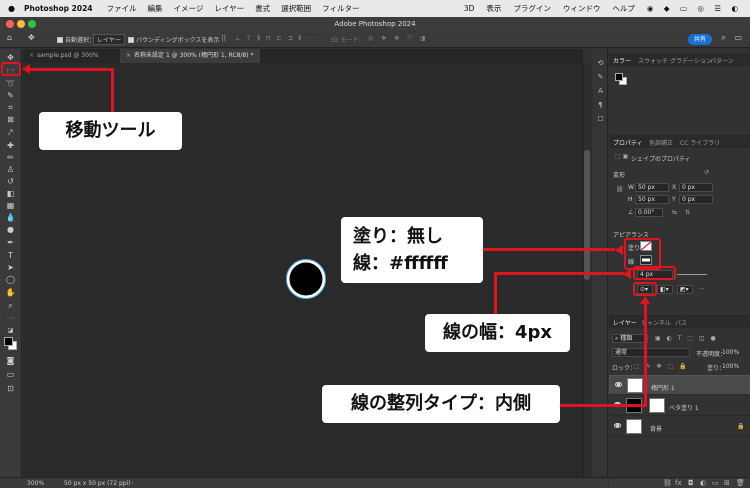 The height and width of the screenshot is (488, 750). What do you see at coordinates (10, 318) in the screenshot?
I see `more-tools-icon: ···` at bounding box center [10, 318].